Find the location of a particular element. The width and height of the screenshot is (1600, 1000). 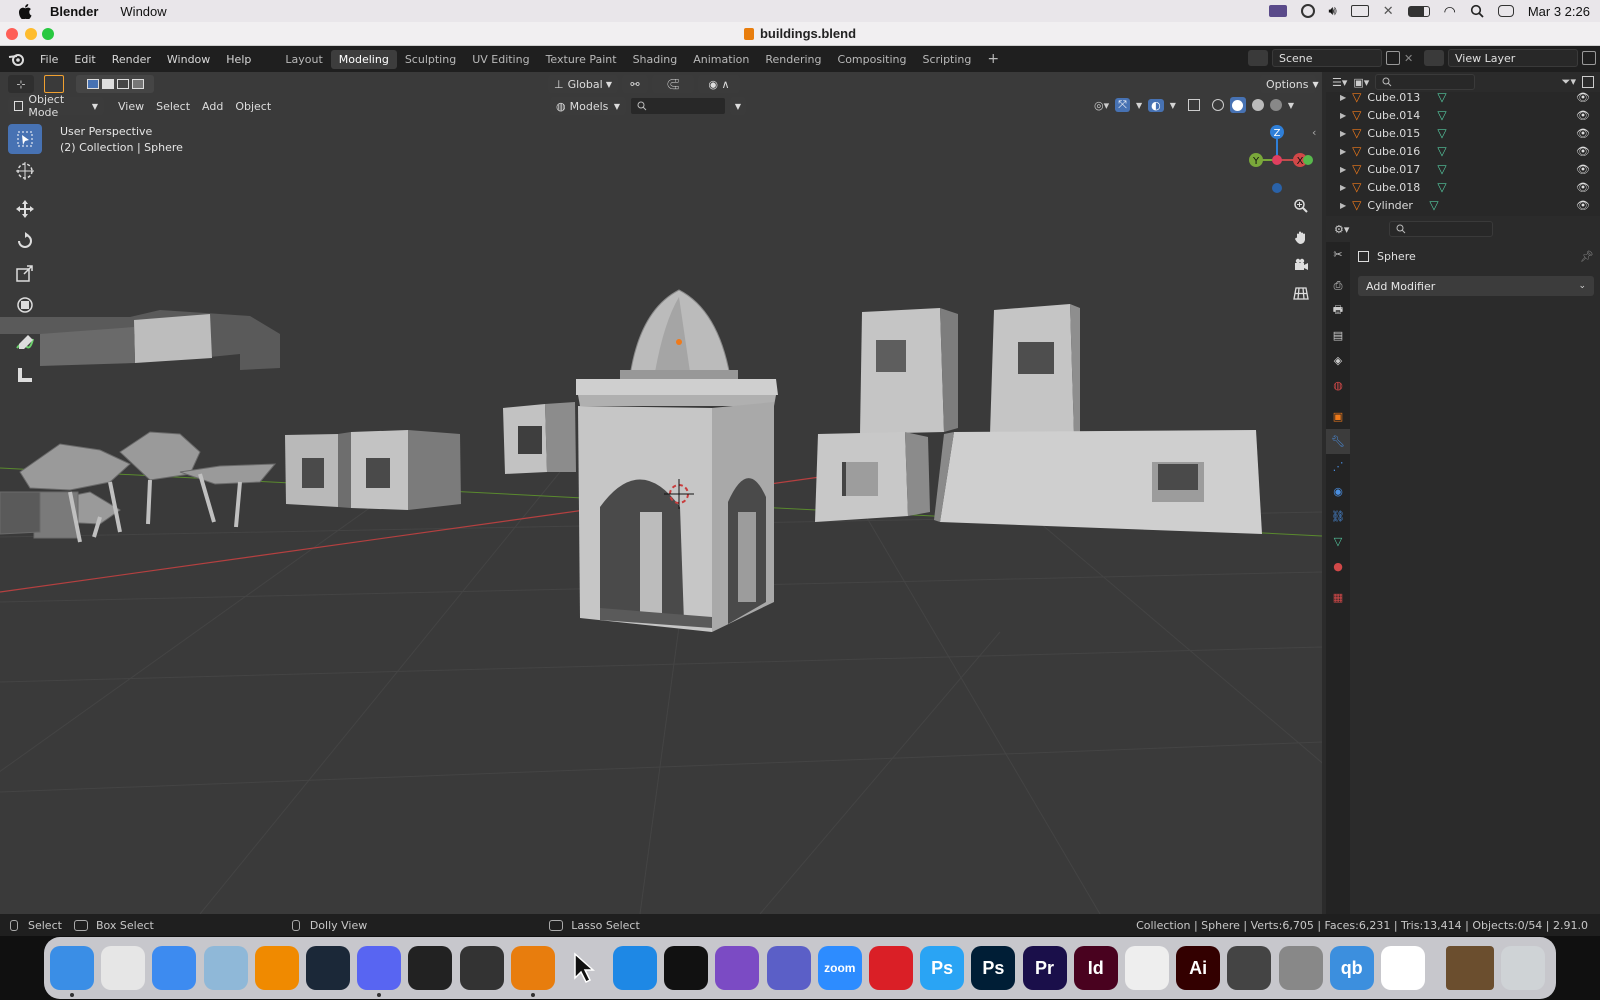

zoom-view-icon is located at coordinates (1301, 206).